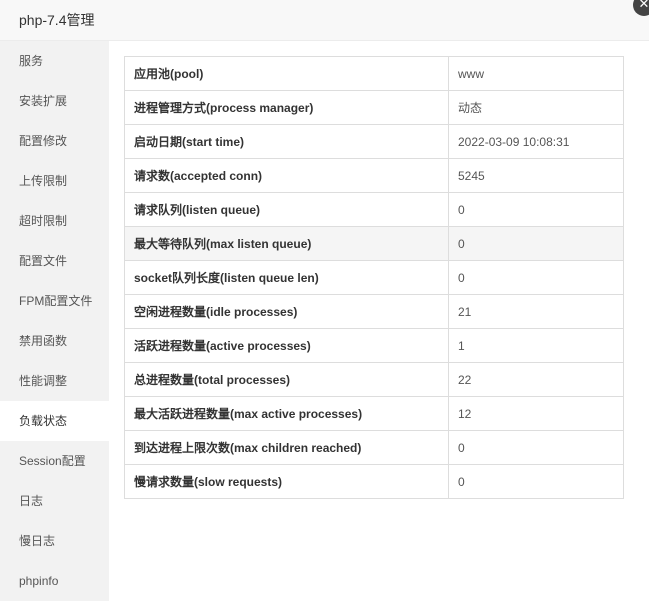 The height and width of the screenshot is (601, 649). What do you see at coordinates (54, 301) in the screenshot?
I see `sidebar-item-fpm-config-file: FPM配置文件` at bounding box center [54, 301].